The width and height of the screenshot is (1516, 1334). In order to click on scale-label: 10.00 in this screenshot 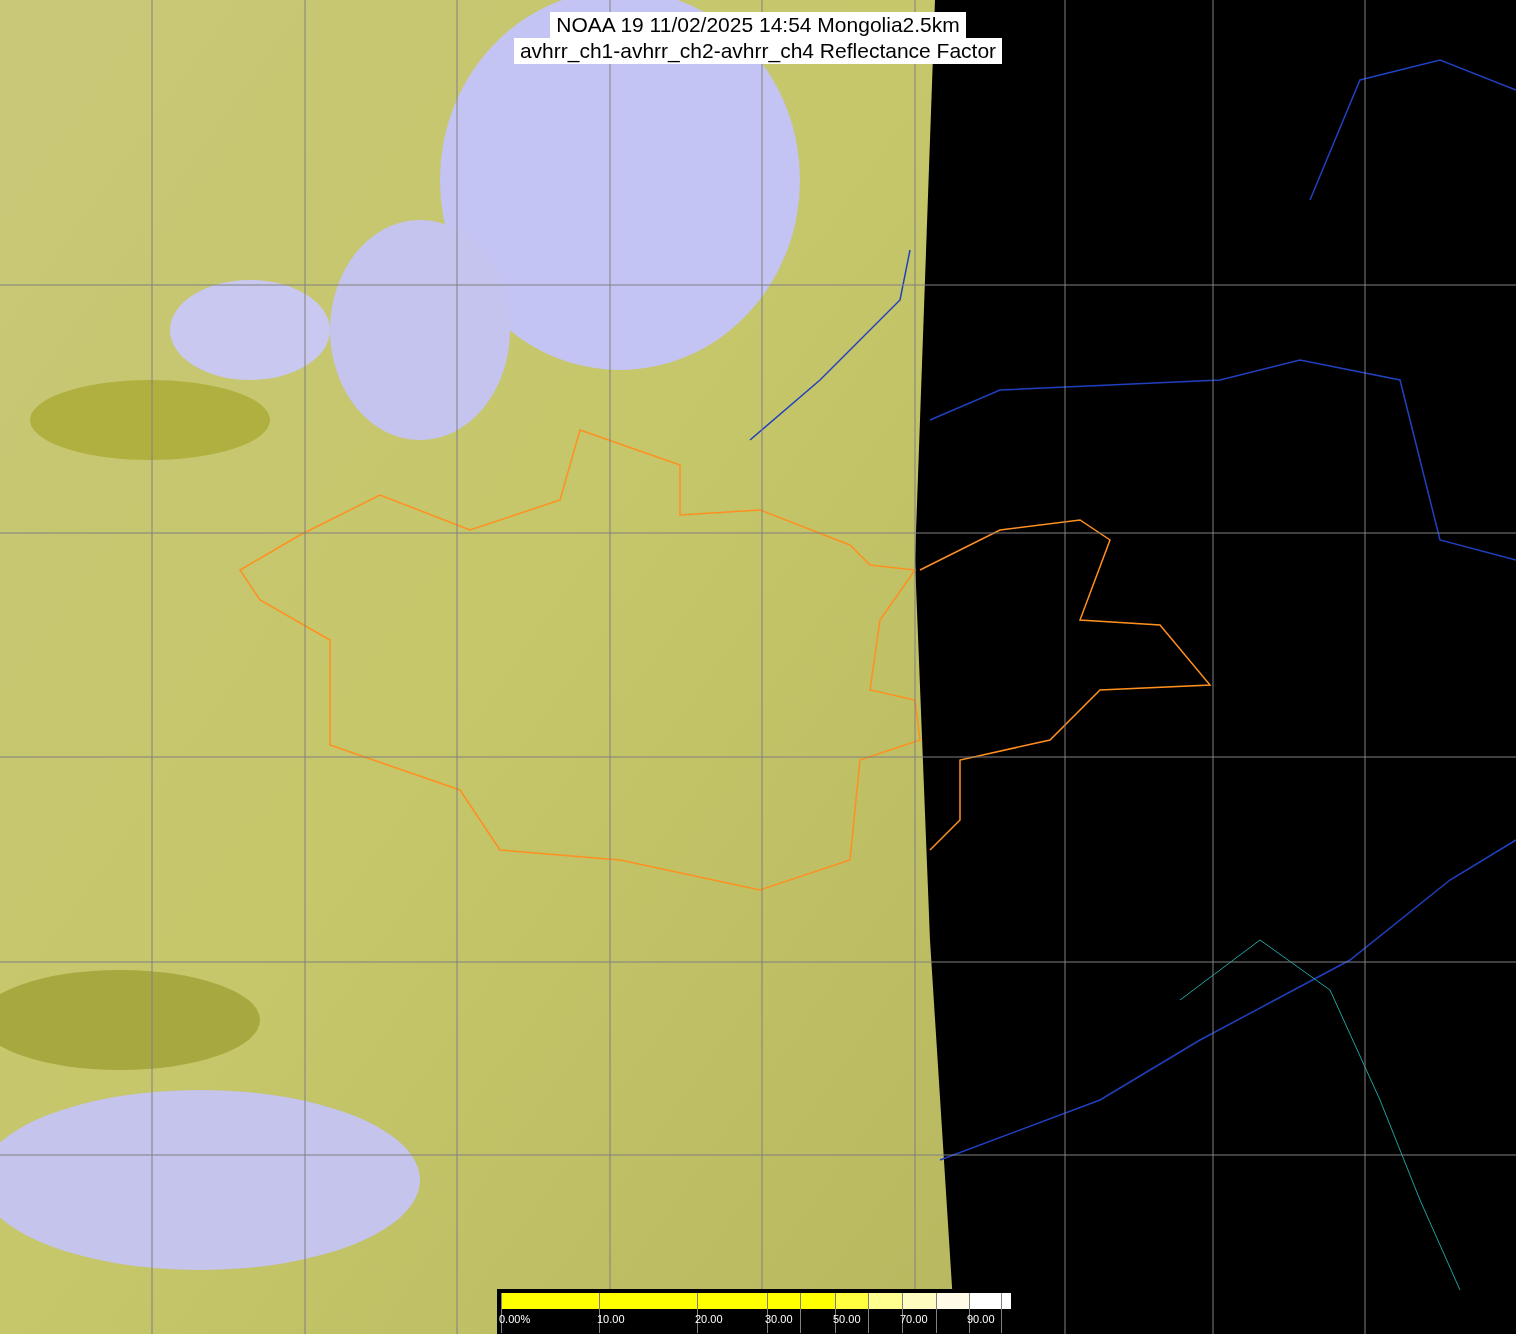, I will do `click(611, 1319)`.